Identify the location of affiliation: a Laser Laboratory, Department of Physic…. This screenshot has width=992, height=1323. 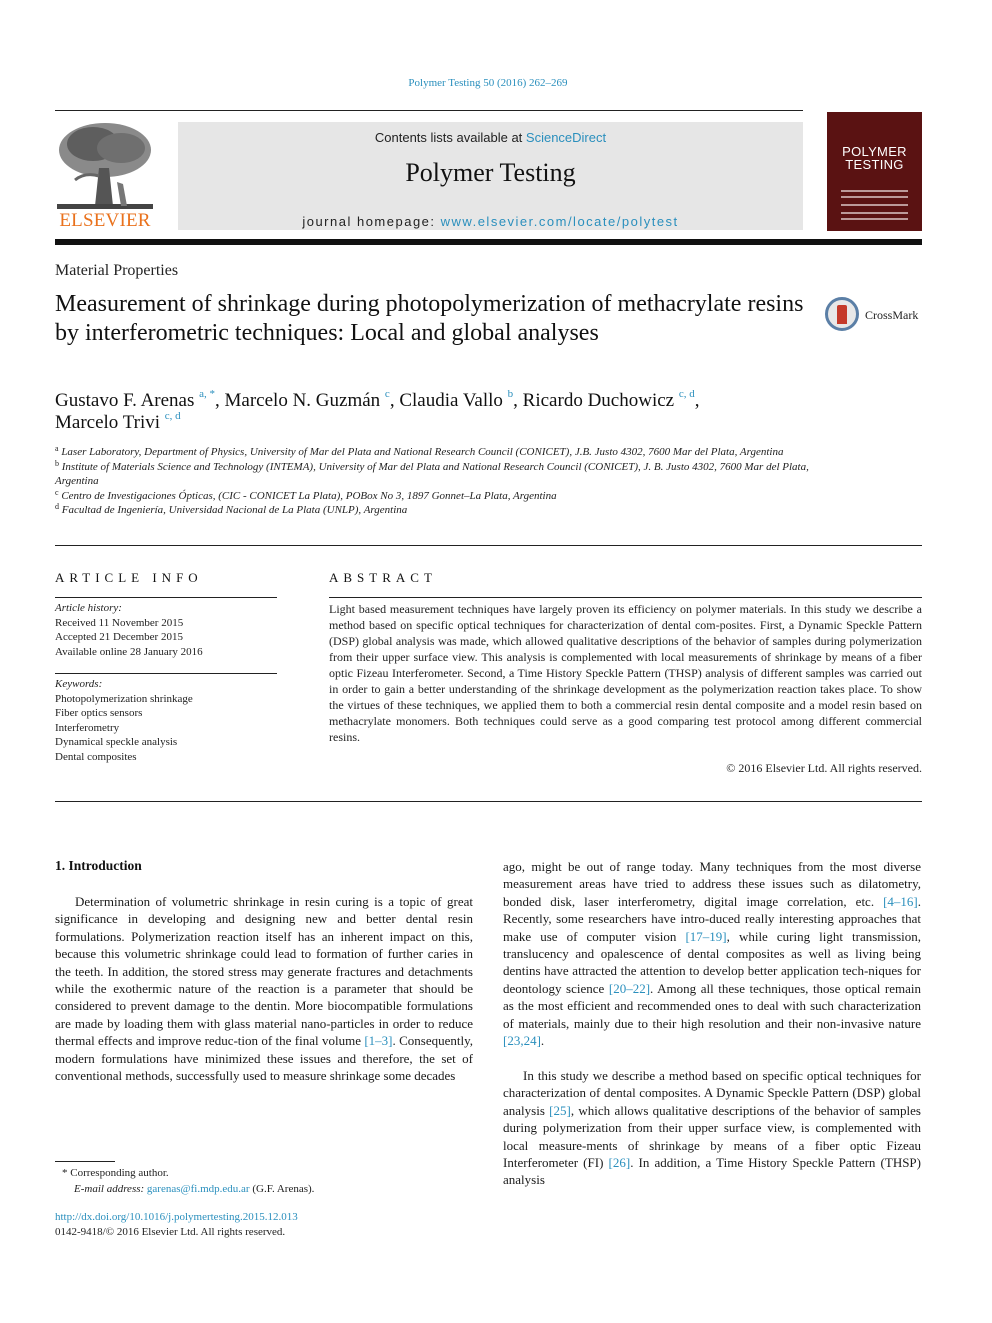
(435, 452).